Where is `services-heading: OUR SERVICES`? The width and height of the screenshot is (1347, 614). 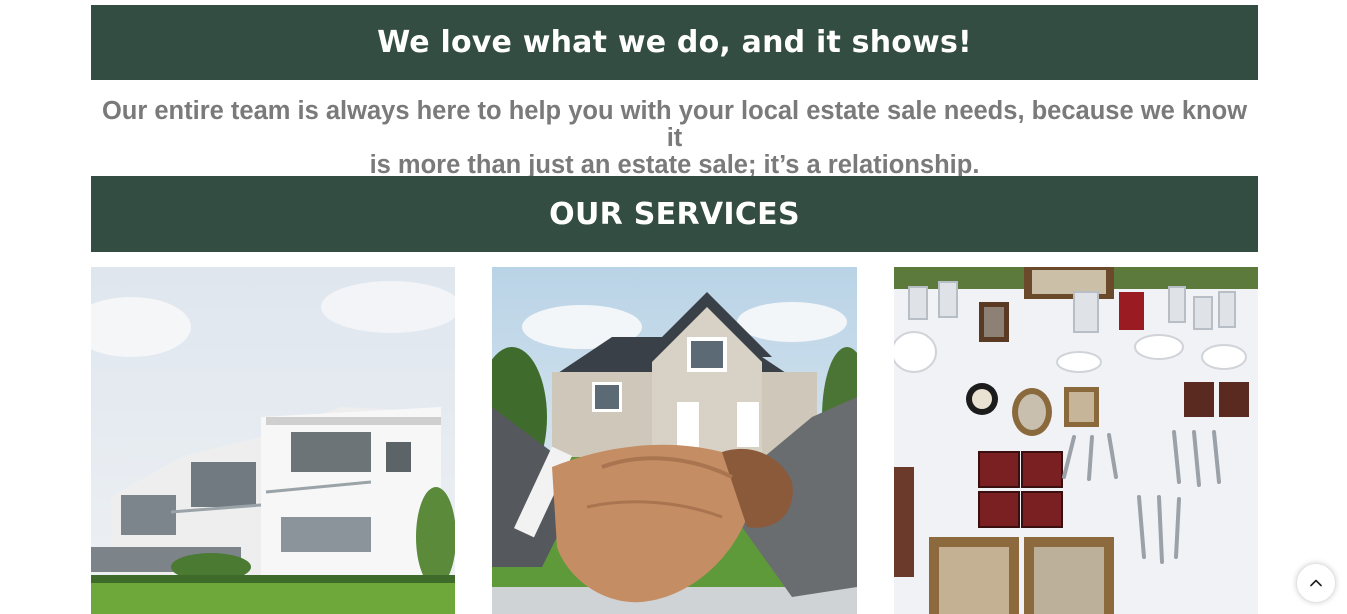
services-heading: OUR SERVICES is located at coordinates (674, 214).